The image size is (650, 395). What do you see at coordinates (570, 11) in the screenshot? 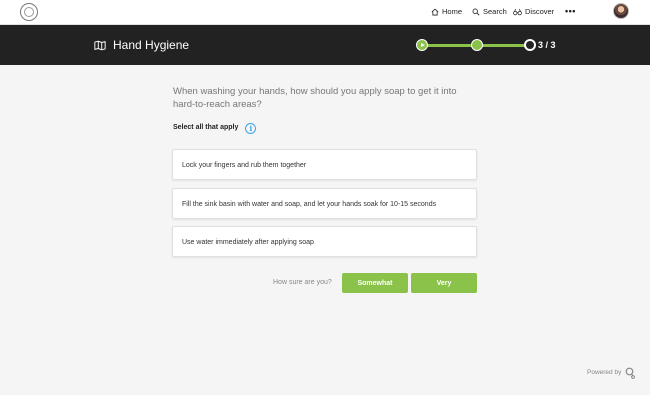
I see `more-horizontal-icon: •••` at bounding box center [570, 11].